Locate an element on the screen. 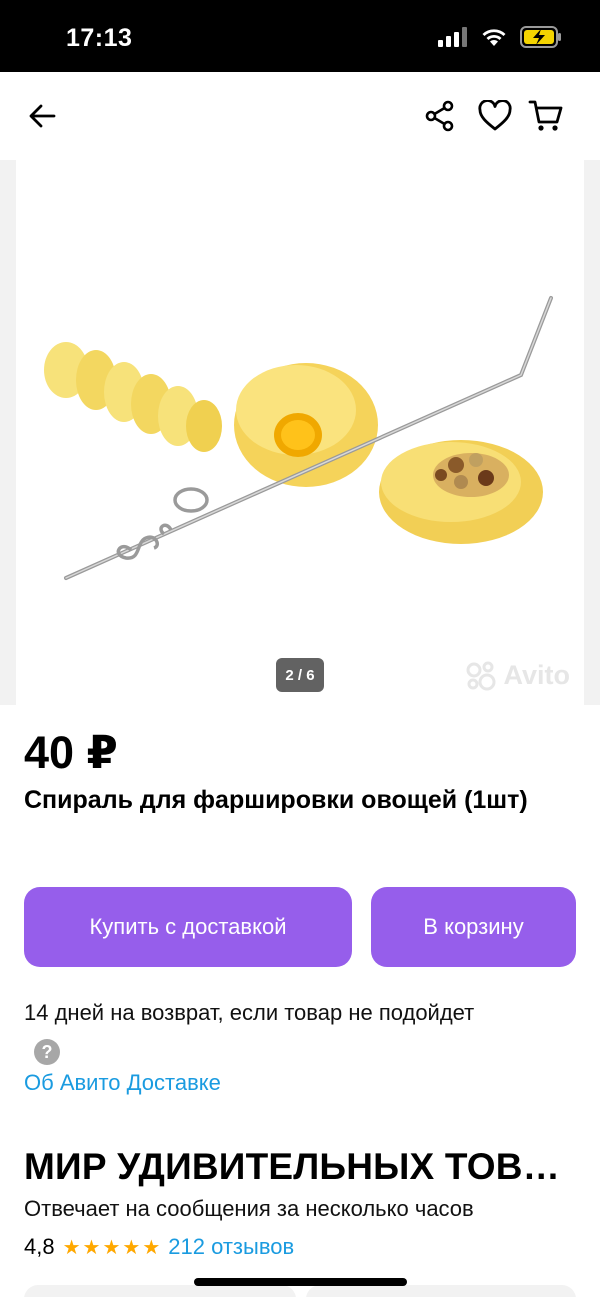  home-indicator is located at coordinates (300, 1282).